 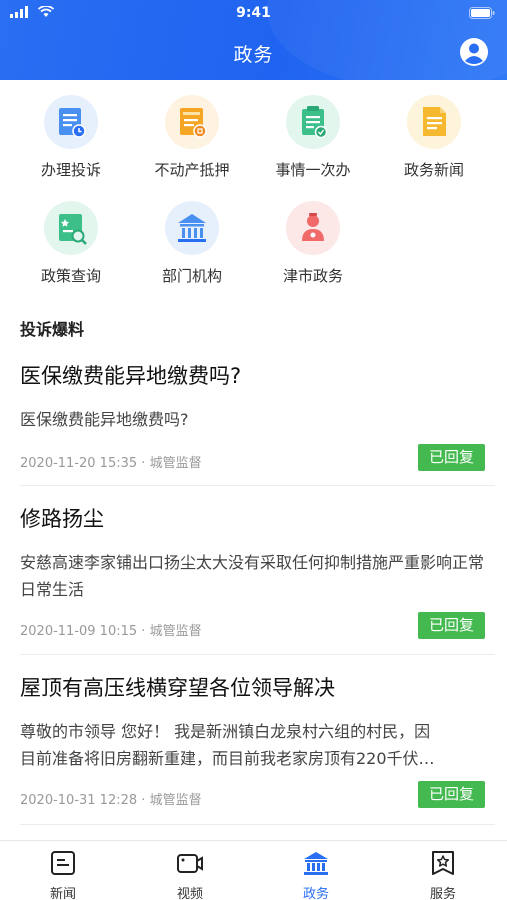 I want to click on grid-label: 办理投诉, so click(x=70, y=170).